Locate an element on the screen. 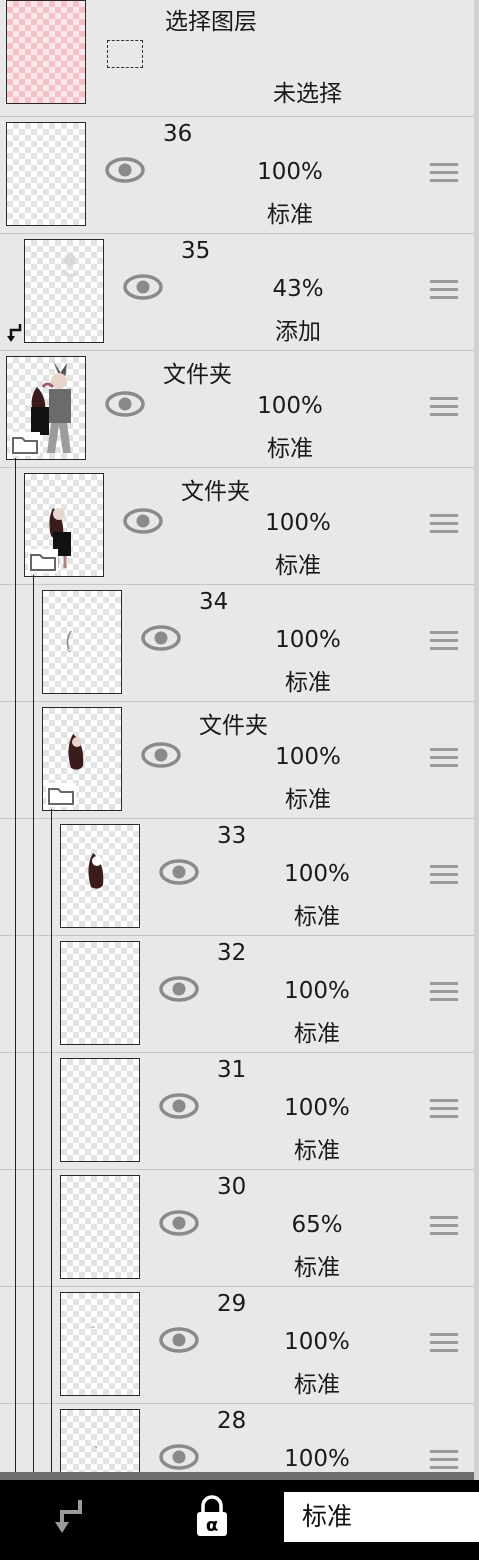 This screenshot has width=479, height=1560. selection-layer-thumbnail is located at coordinates (46, 52).